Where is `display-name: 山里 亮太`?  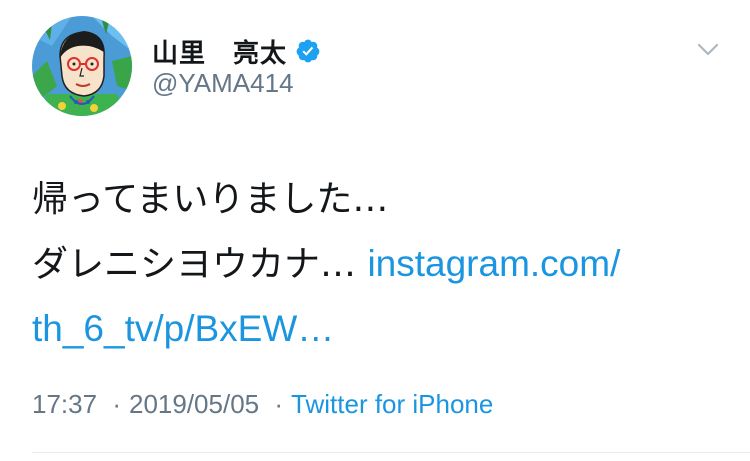
display-name: 山里 亮太 is located at coordinates (219, 51).